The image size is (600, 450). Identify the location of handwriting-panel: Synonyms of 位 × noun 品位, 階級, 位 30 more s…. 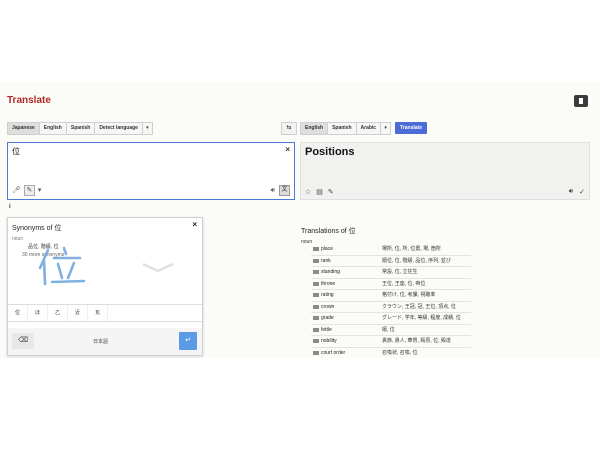
(105, 286).